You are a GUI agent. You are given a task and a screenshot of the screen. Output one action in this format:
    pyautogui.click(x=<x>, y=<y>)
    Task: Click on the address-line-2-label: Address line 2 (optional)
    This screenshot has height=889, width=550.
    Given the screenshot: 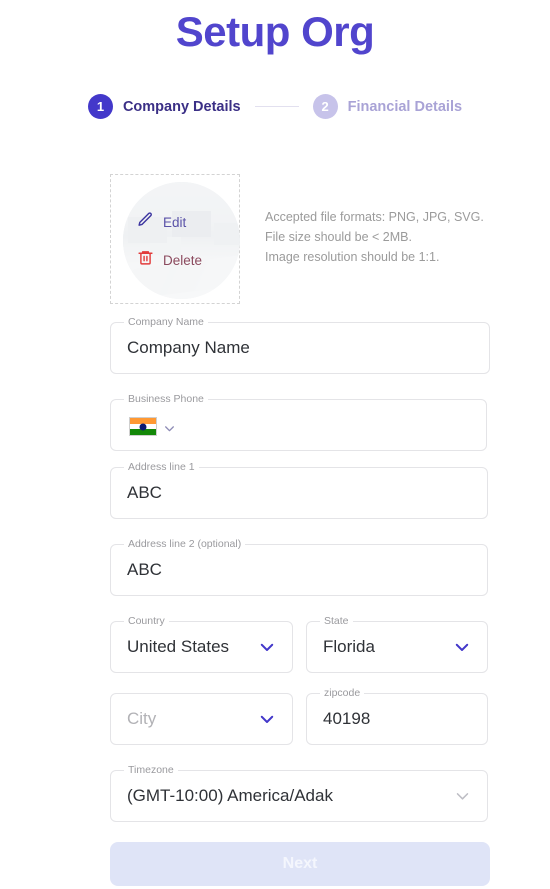 What is the action you would take?
    pyautogui.click(x=185, y=544)
    